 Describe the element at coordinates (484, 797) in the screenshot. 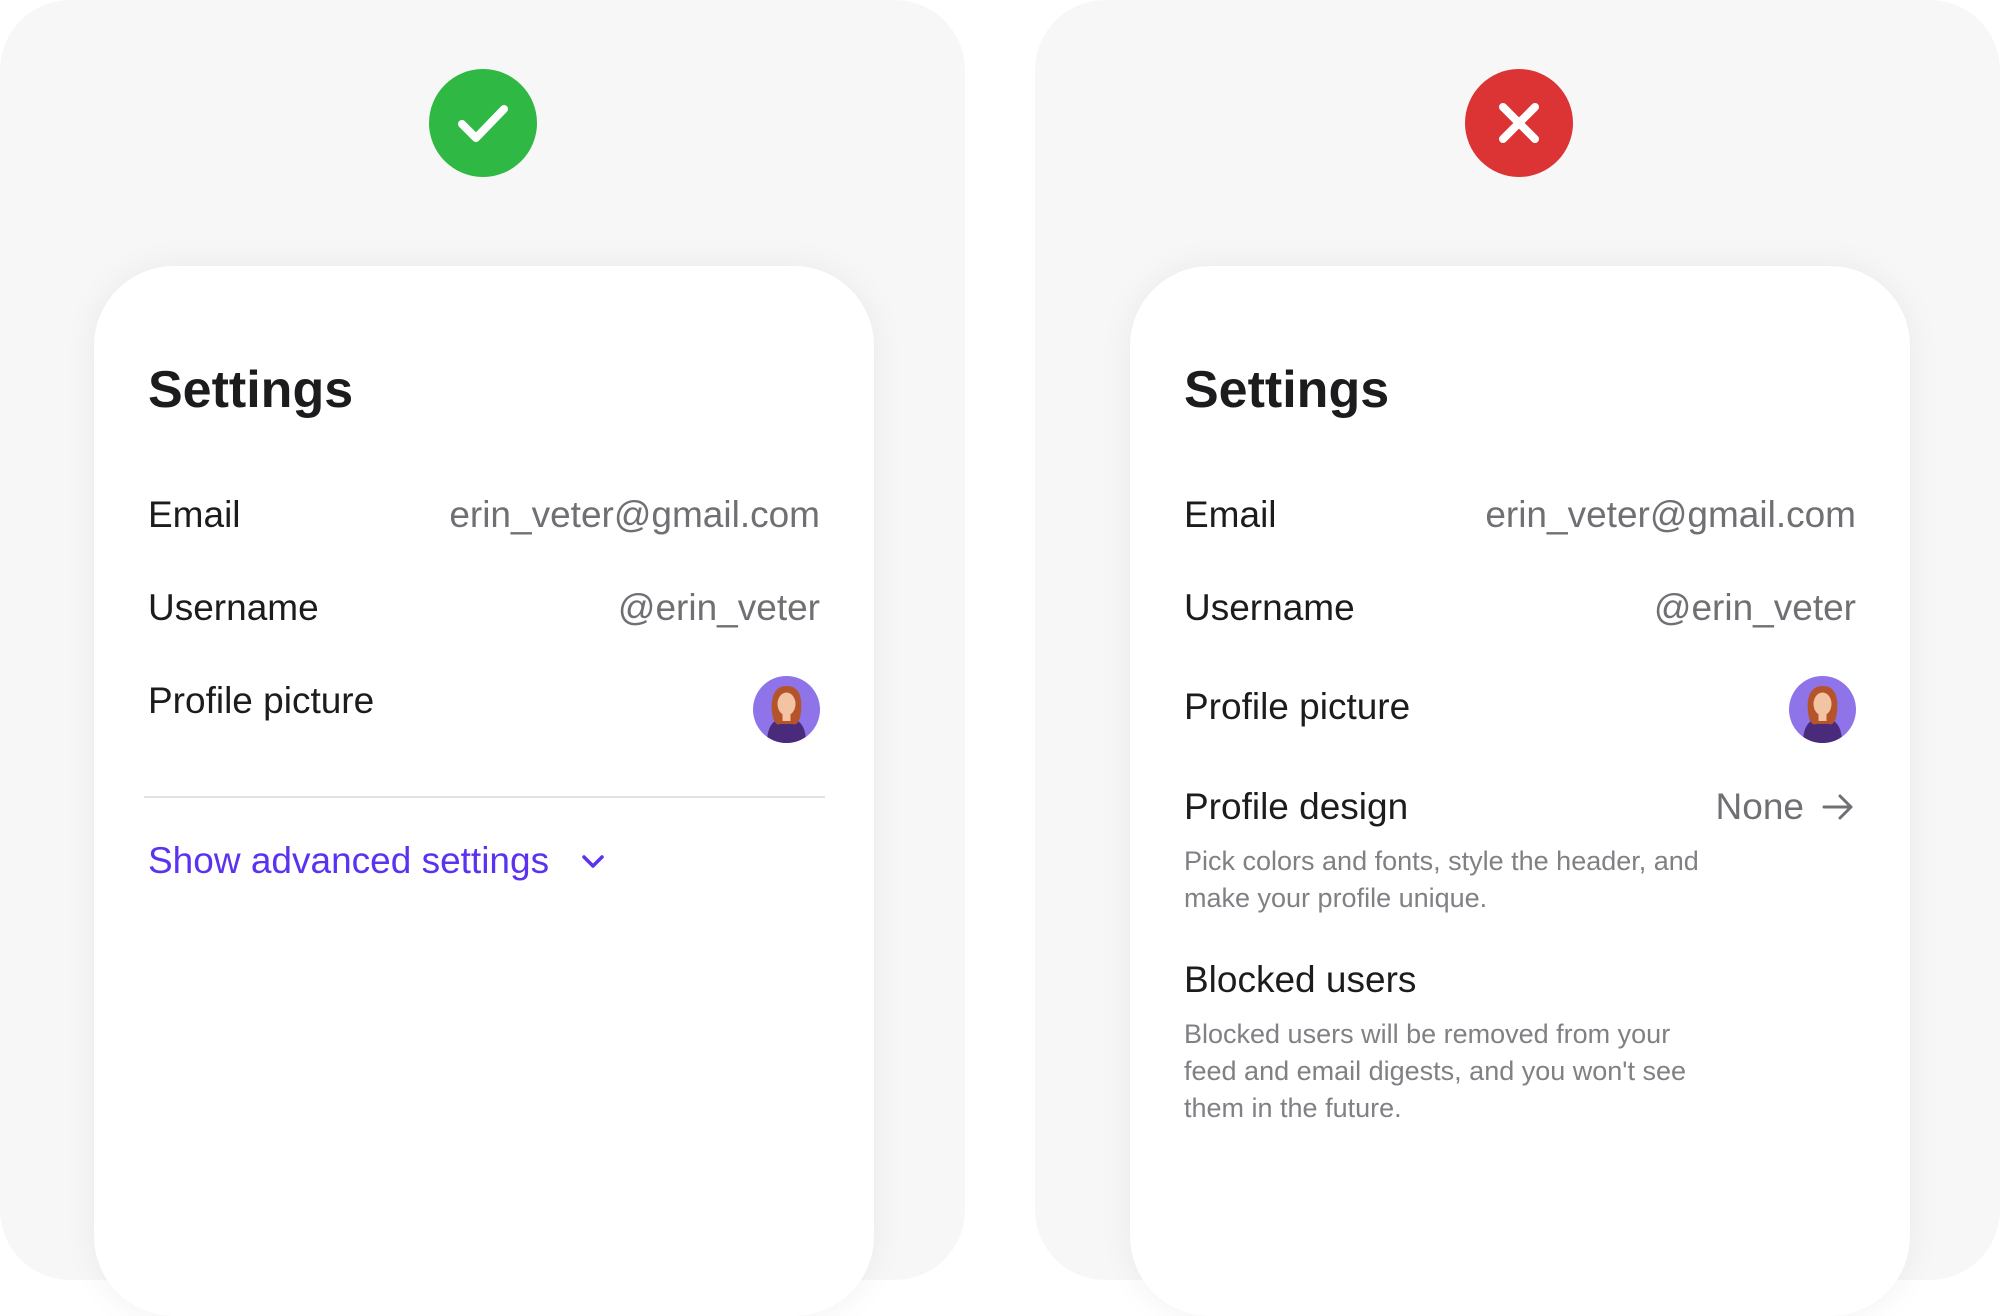

I see `divider` at that location.